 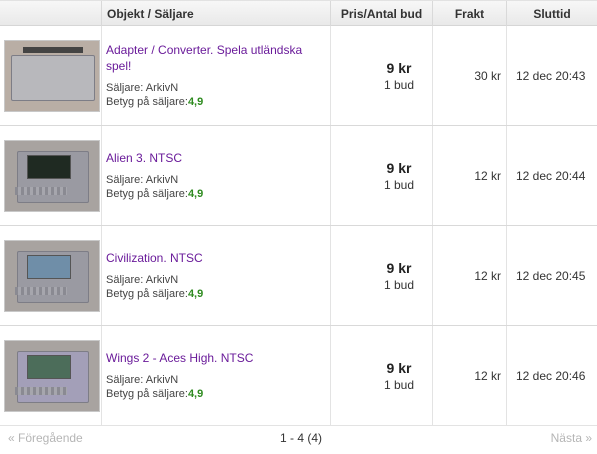 I want to click on header-end-time: Sluttid, so click(x=551, y=14).